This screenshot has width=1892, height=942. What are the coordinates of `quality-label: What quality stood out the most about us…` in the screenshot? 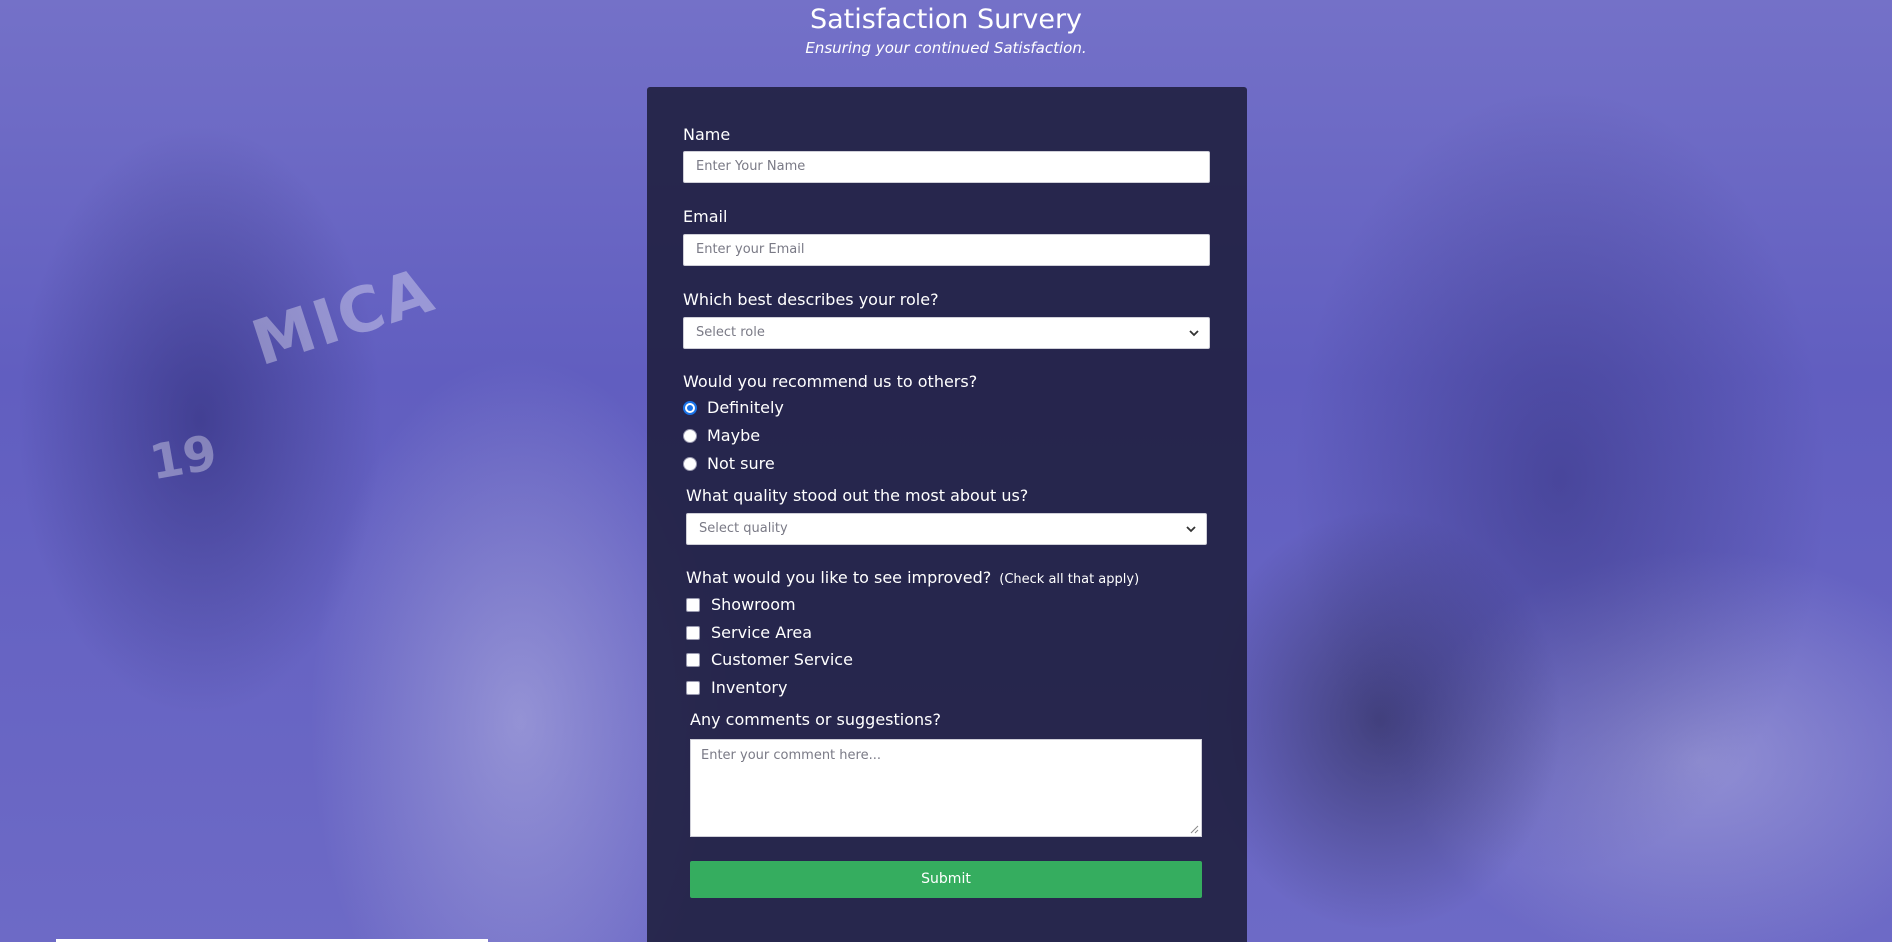 It's located at (857, 495).